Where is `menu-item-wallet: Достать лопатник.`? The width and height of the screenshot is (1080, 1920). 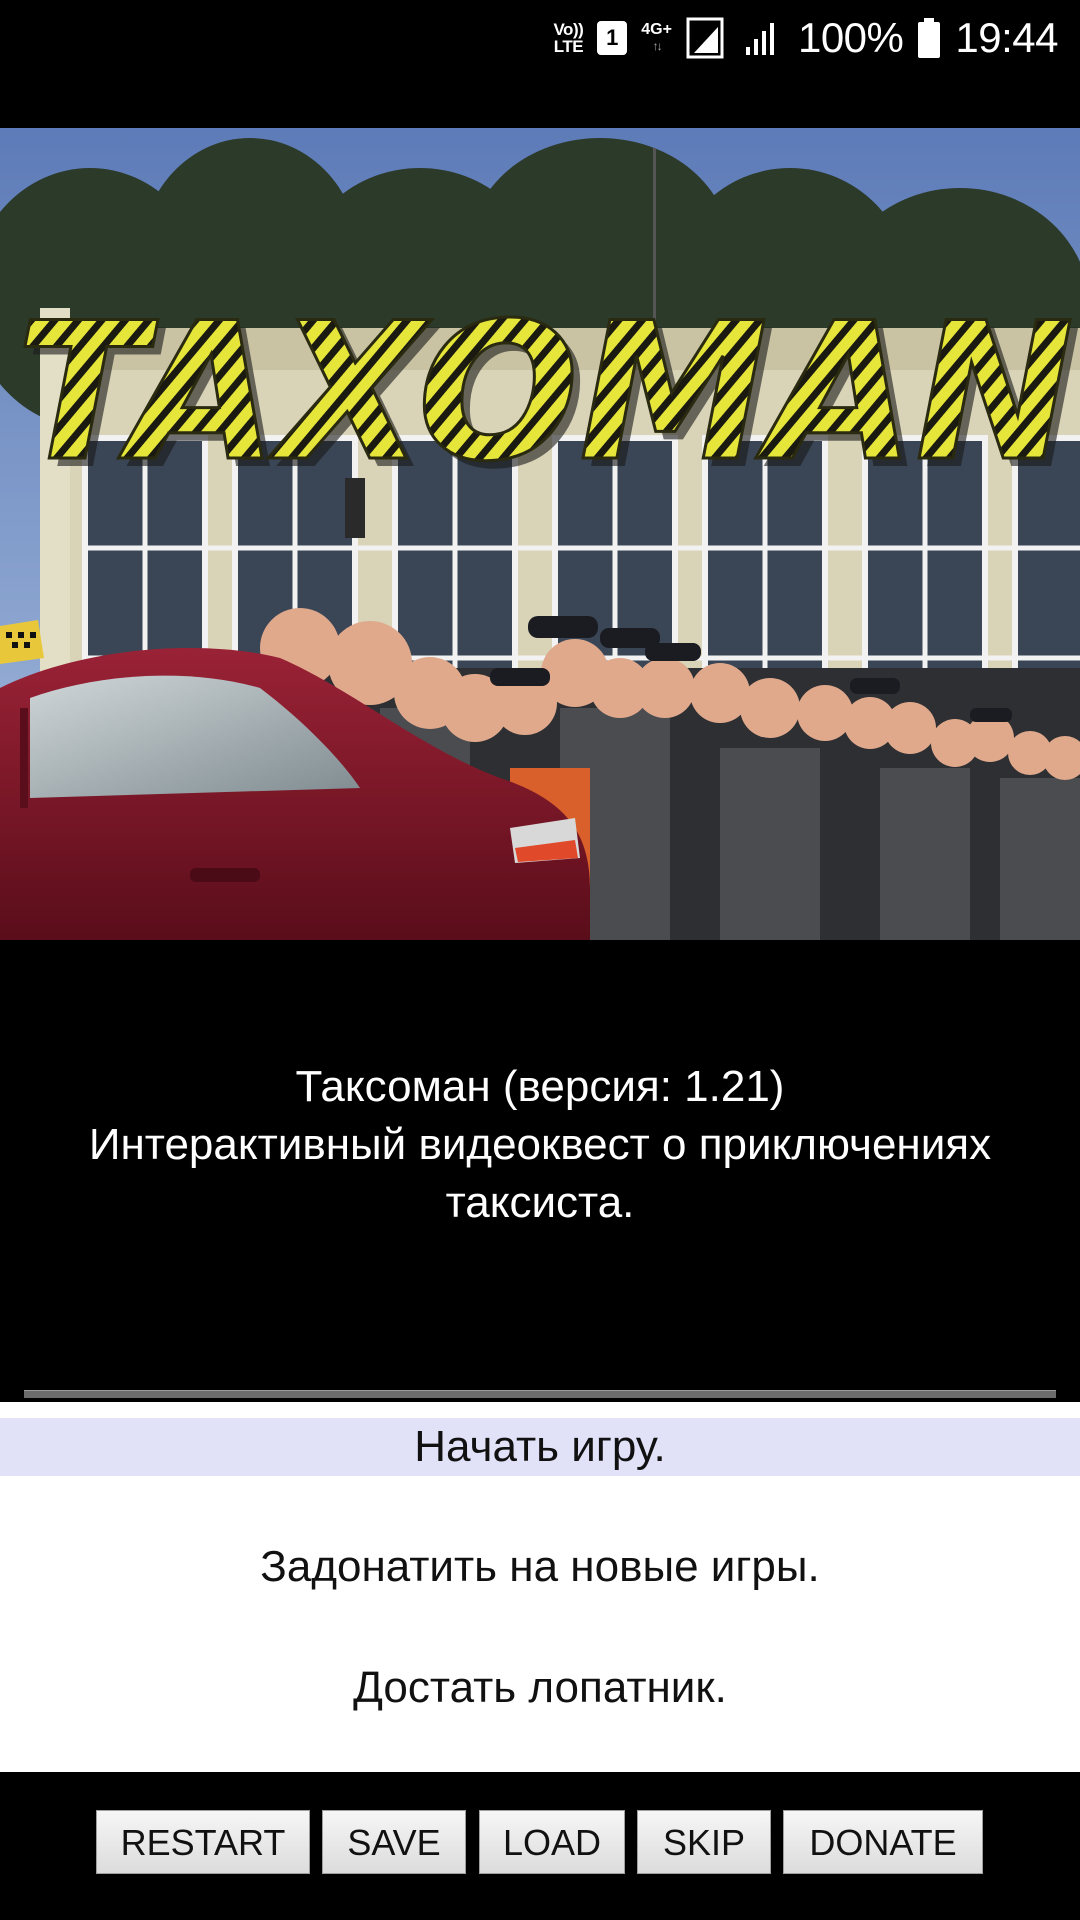 menu-item-wallet: Достать лопатник. is located at coordinates (540, 1688).